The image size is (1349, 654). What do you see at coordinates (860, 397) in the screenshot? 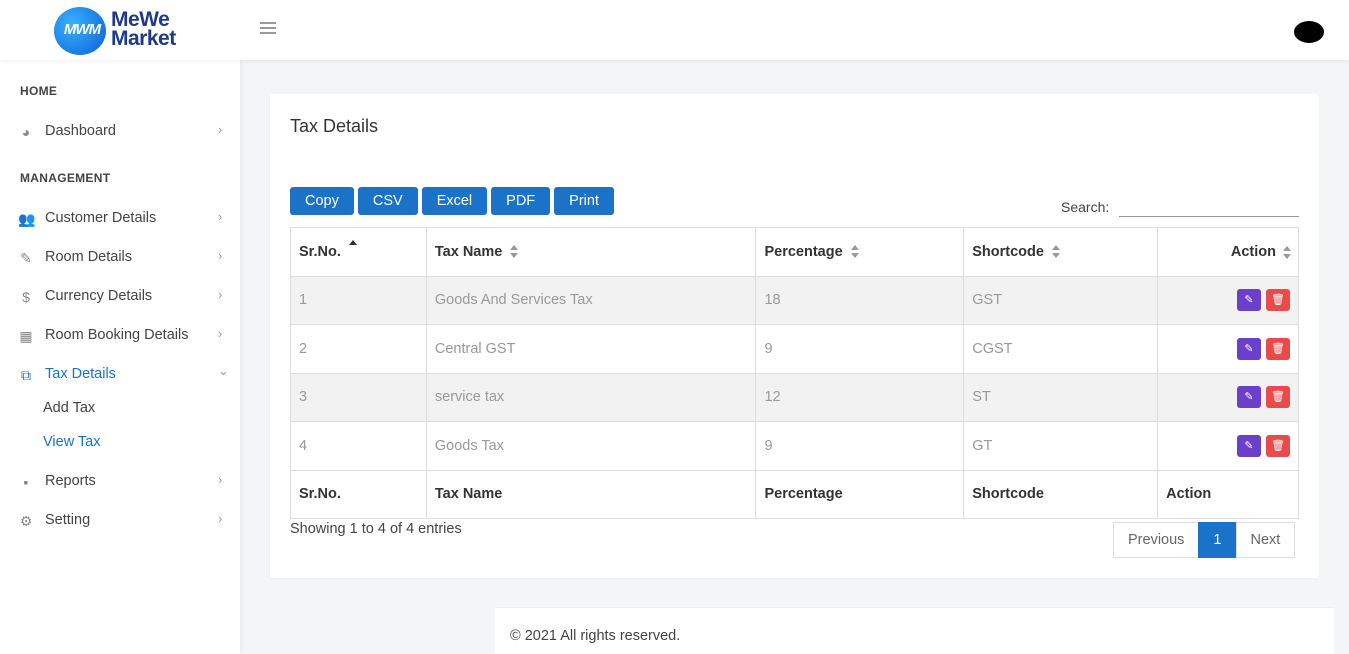
I see `cell-percentage: 12` at bounding box center [860, 397].